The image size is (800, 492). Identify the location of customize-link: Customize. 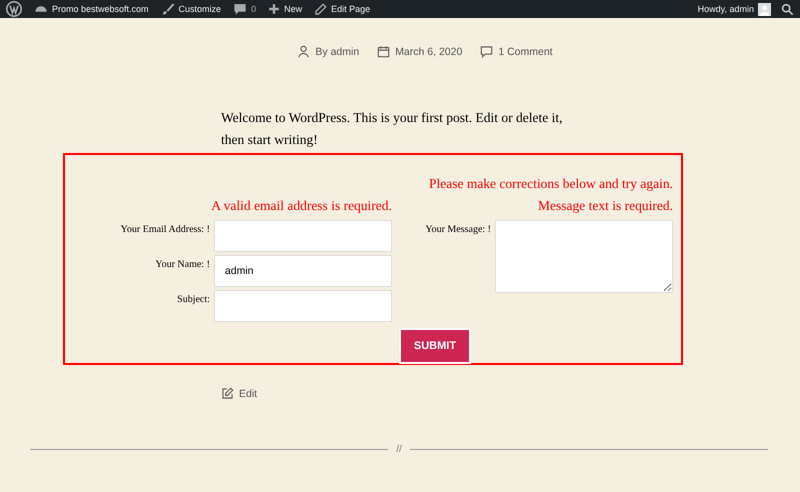
(191, 9).